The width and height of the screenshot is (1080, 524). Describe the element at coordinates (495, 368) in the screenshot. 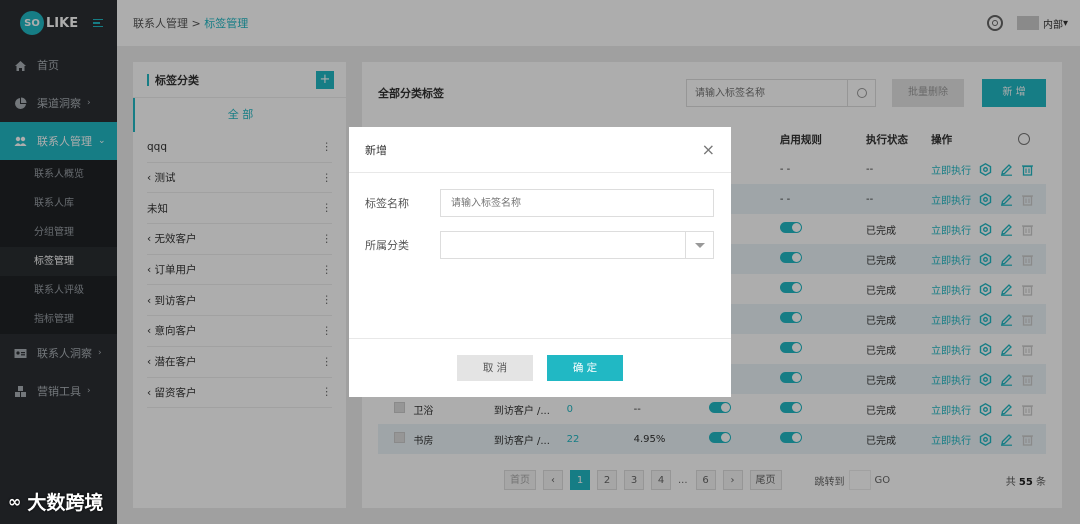

I see `cancel-button: 取 消` at that location.